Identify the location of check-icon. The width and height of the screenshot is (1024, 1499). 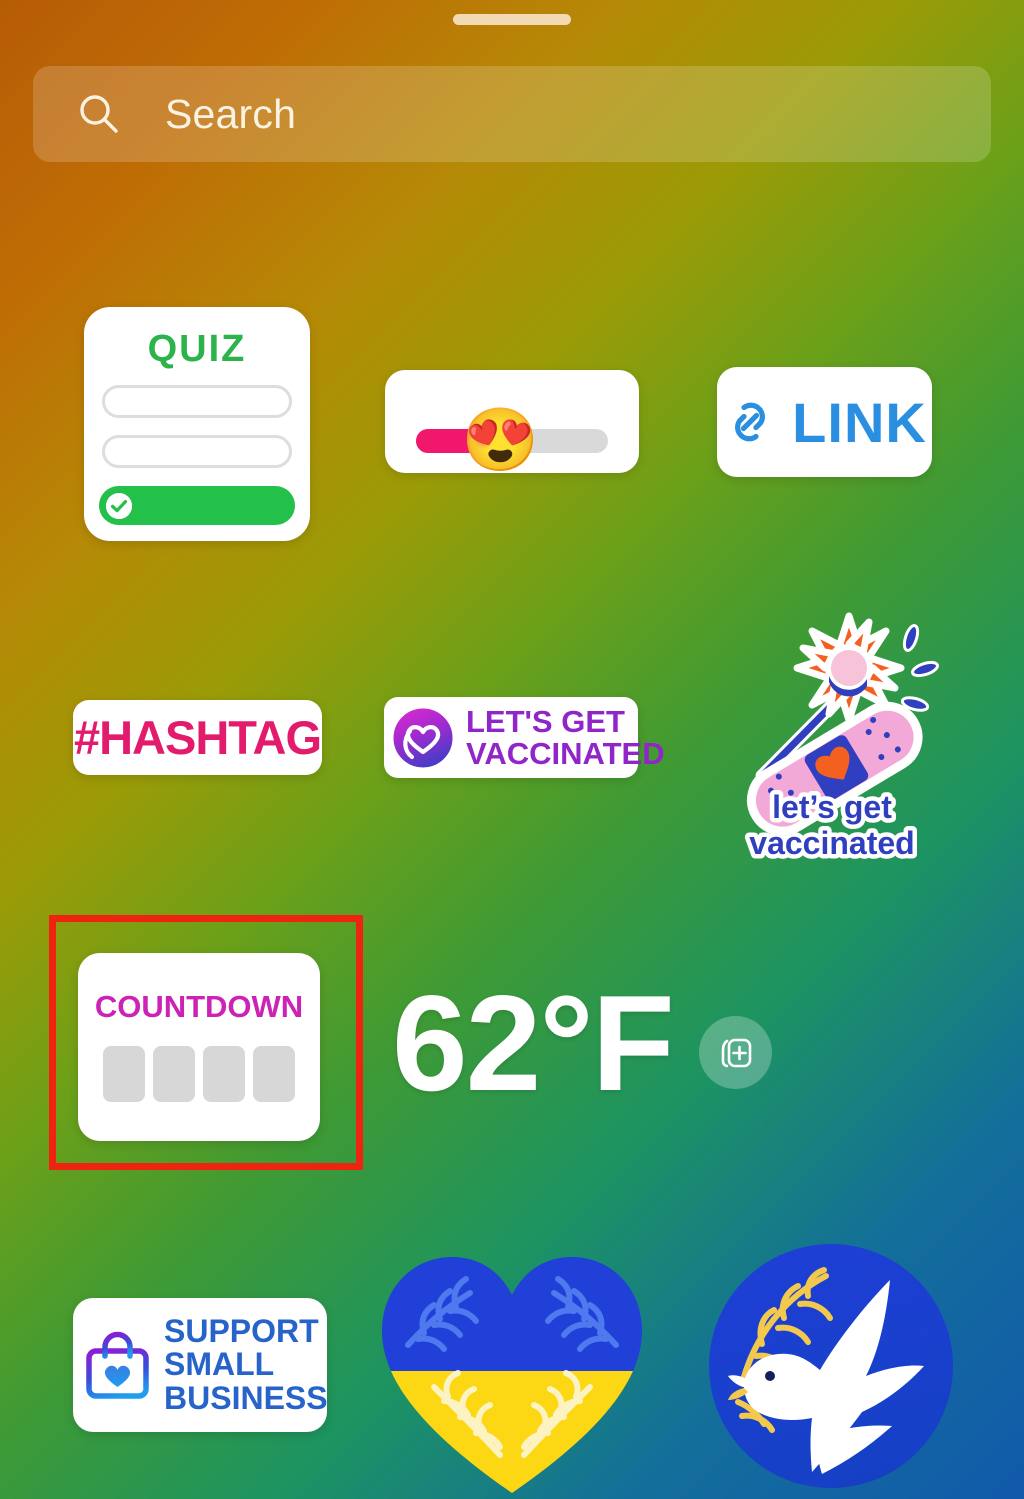
(119, 505).